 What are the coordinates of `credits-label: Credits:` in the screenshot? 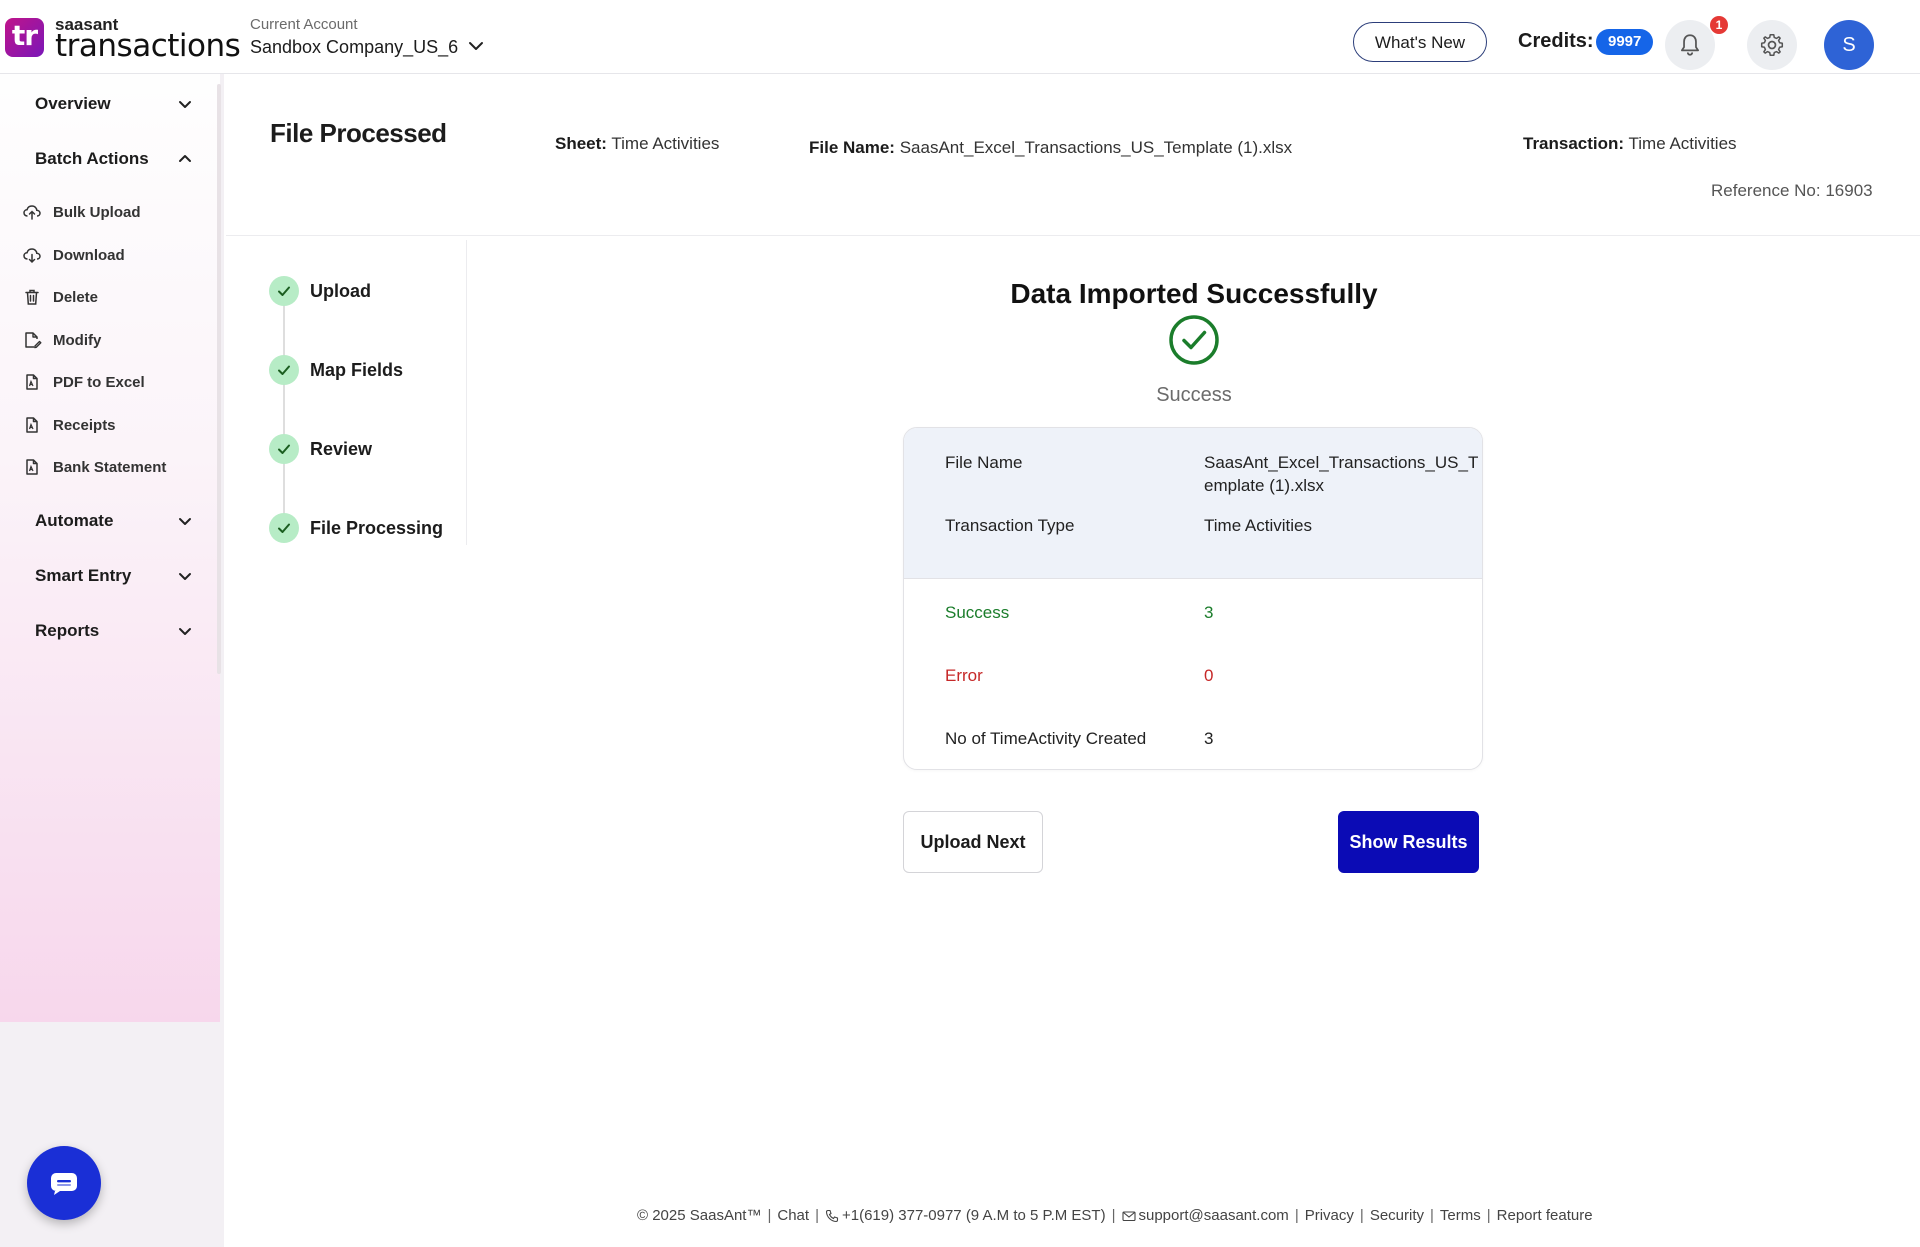 It's located at (1556, 41).